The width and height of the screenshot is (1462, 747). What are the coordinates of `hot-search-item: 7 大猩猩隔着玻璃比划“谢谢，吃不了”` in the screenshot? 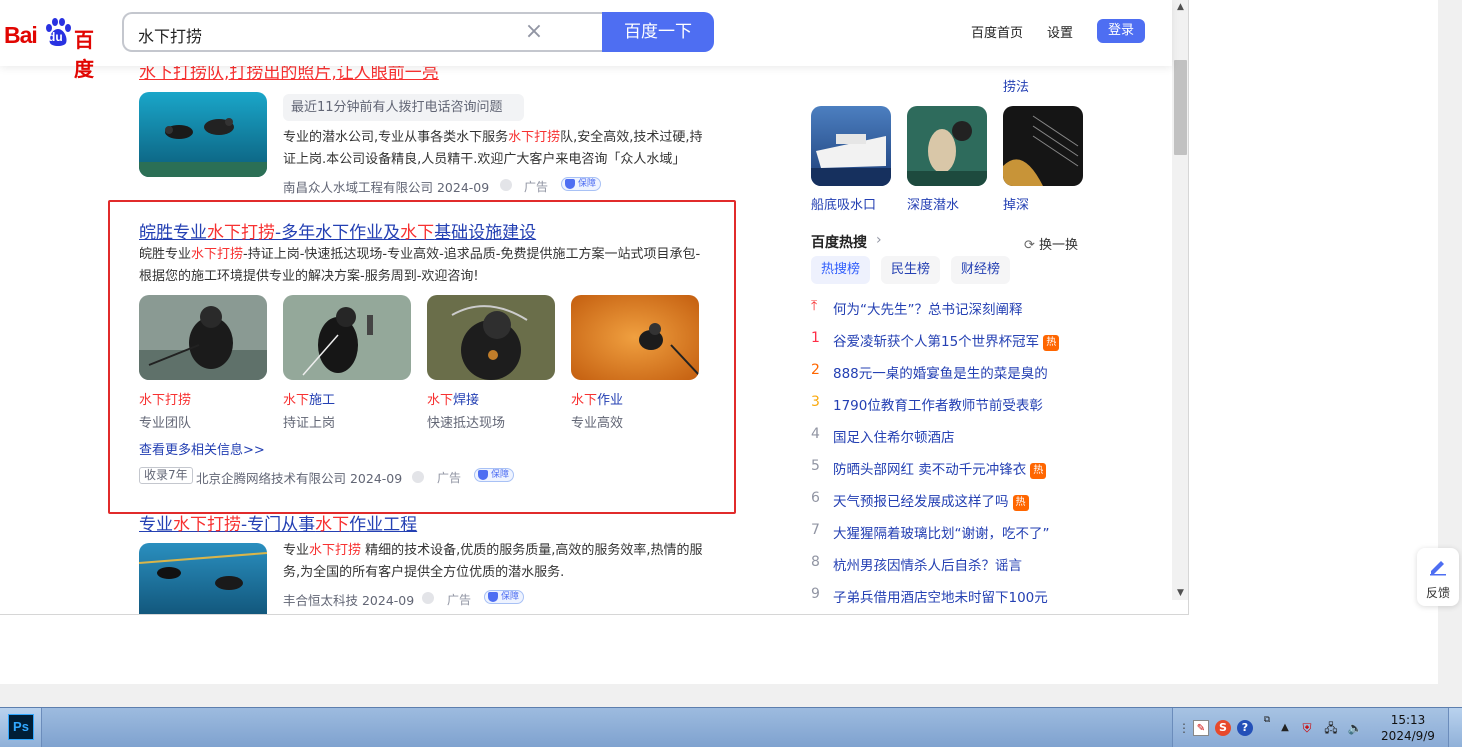 It's located at (961, 533).